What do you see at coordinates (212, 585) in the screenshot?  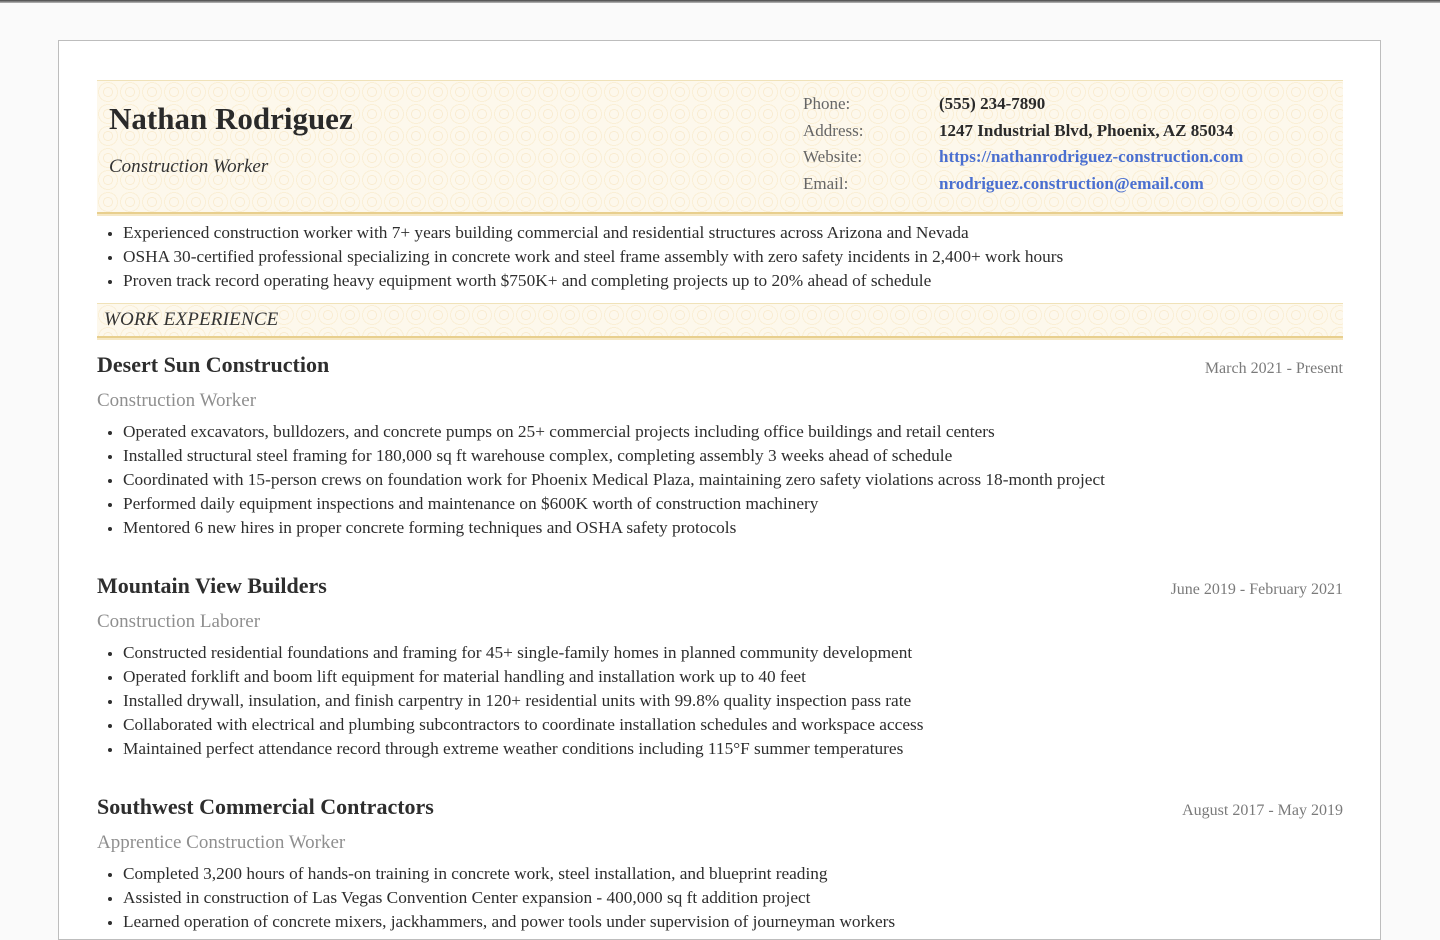 I see `company-name: Mountain View Builders` at bounding box center [212, 585].